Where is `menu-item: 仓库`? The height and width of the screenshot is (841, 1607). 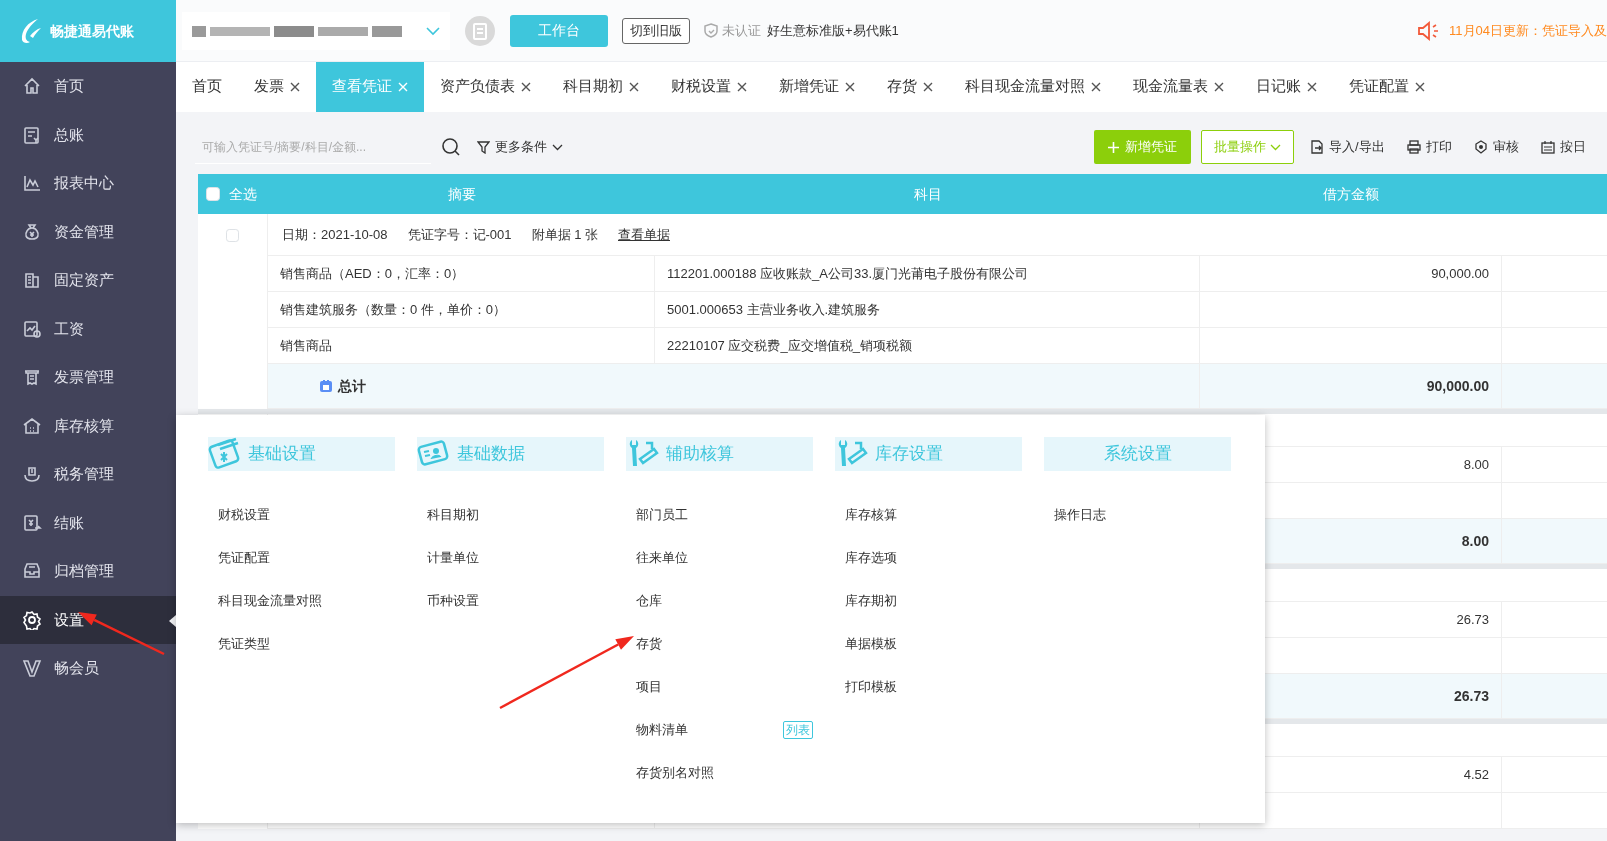
menu-item: 仓库 is located at coordinates (724, 600).